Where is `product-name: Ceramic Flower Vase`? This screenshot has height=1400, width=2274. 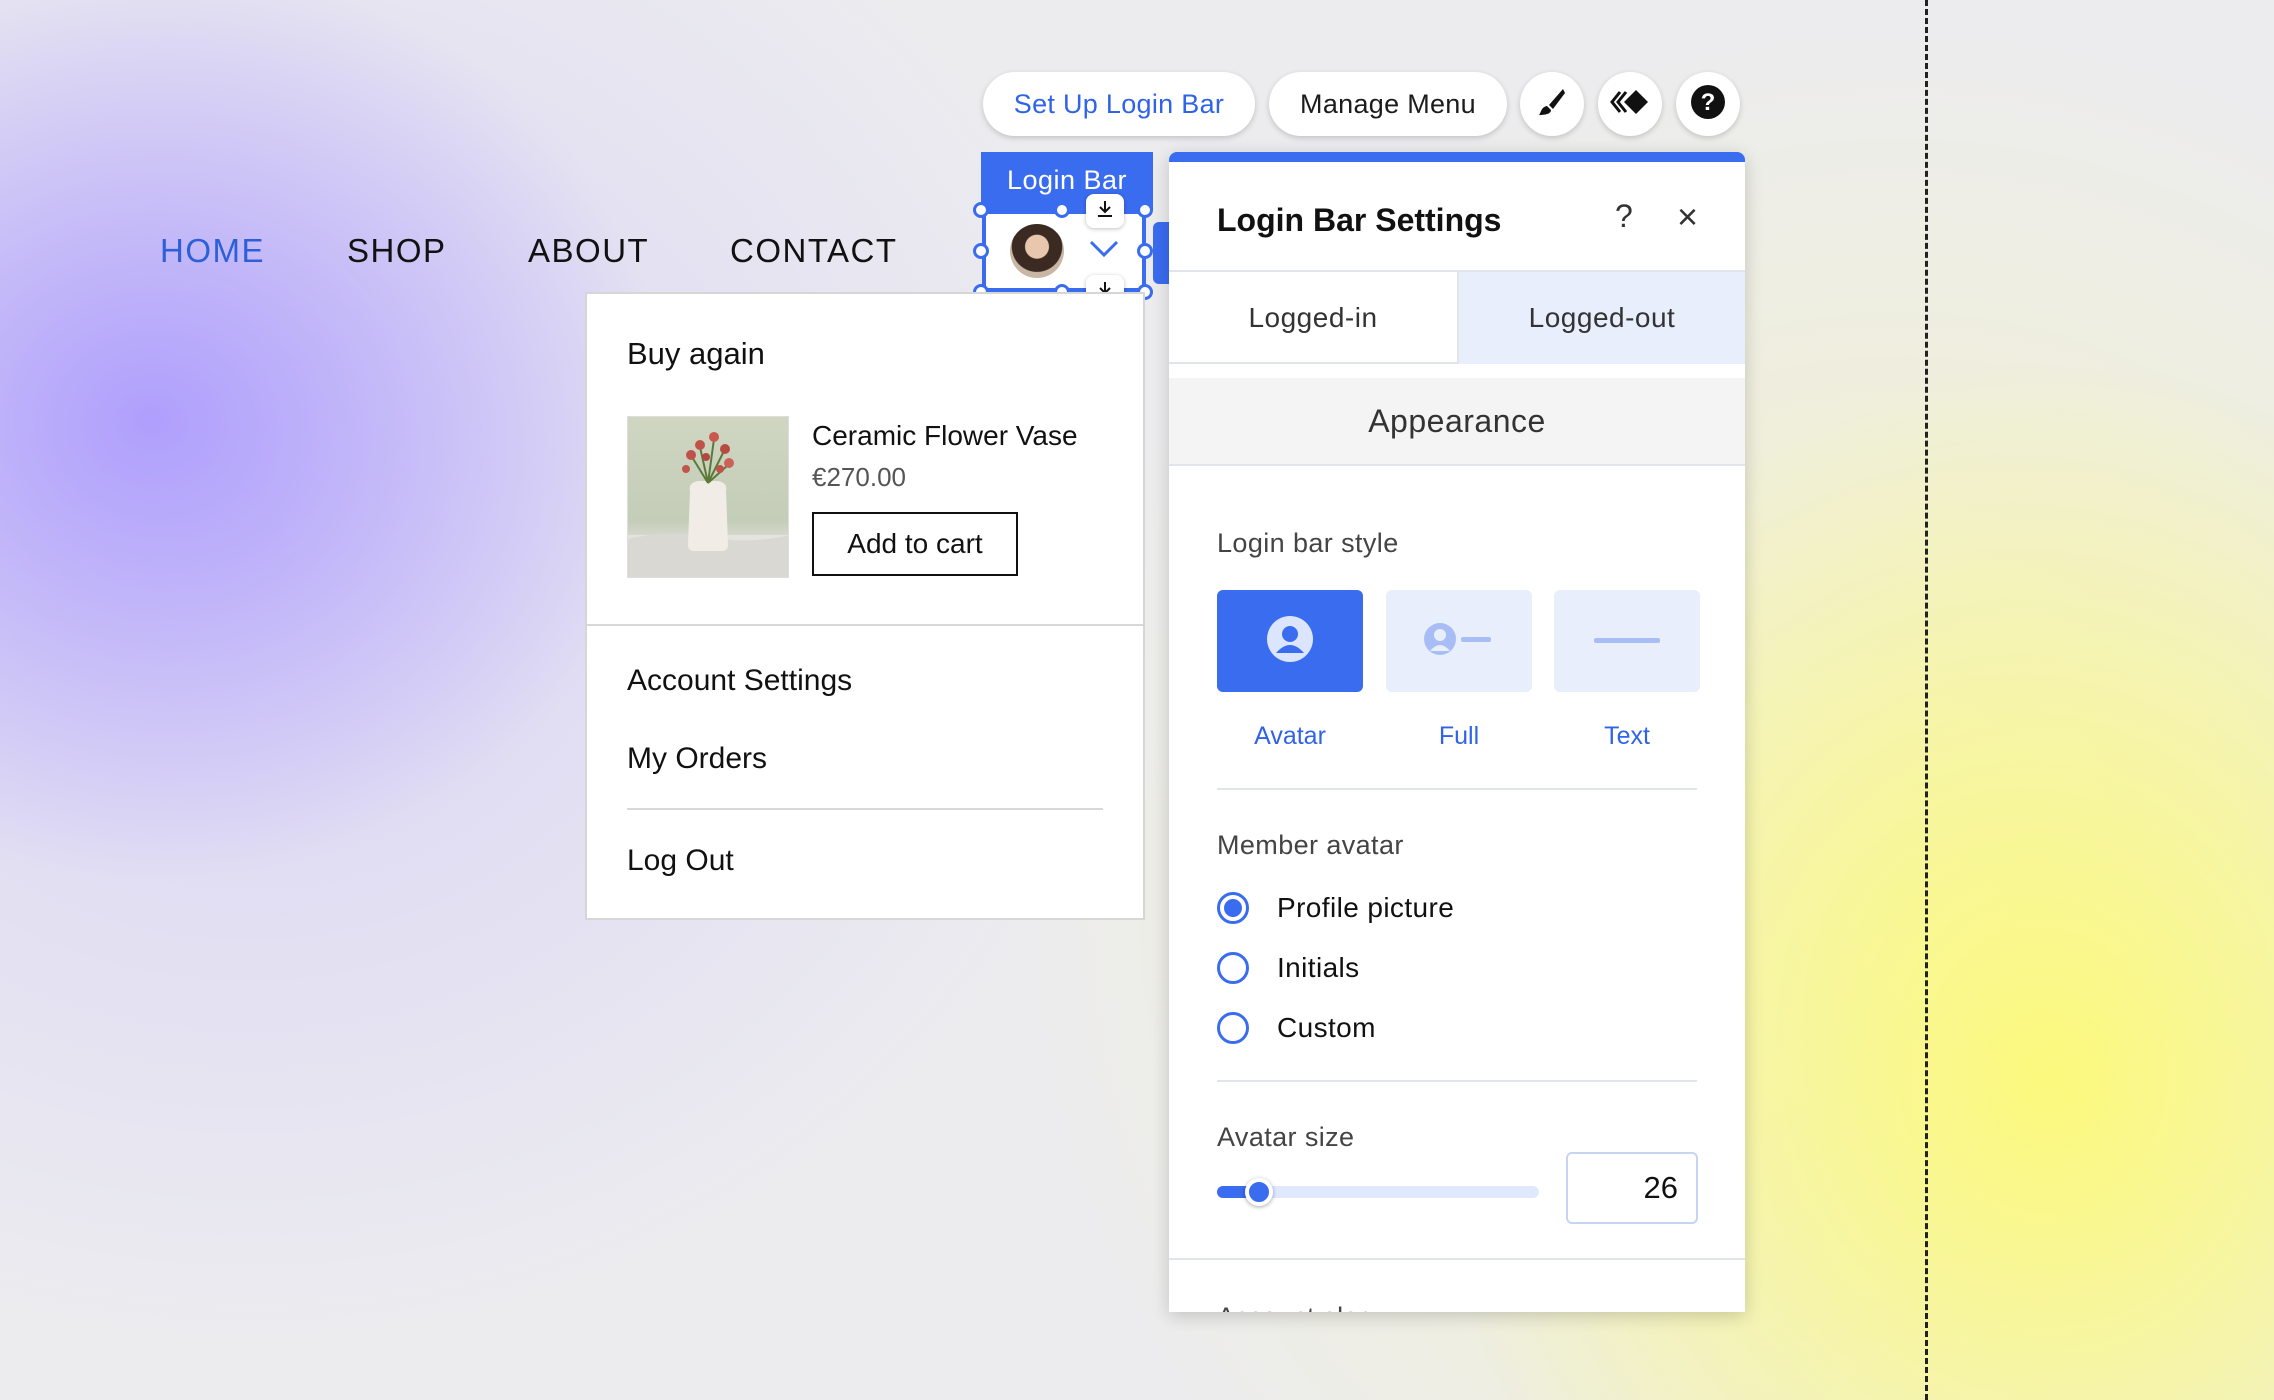
product-name: Ceramic Flower Vase is located at coordinates (945, 436).